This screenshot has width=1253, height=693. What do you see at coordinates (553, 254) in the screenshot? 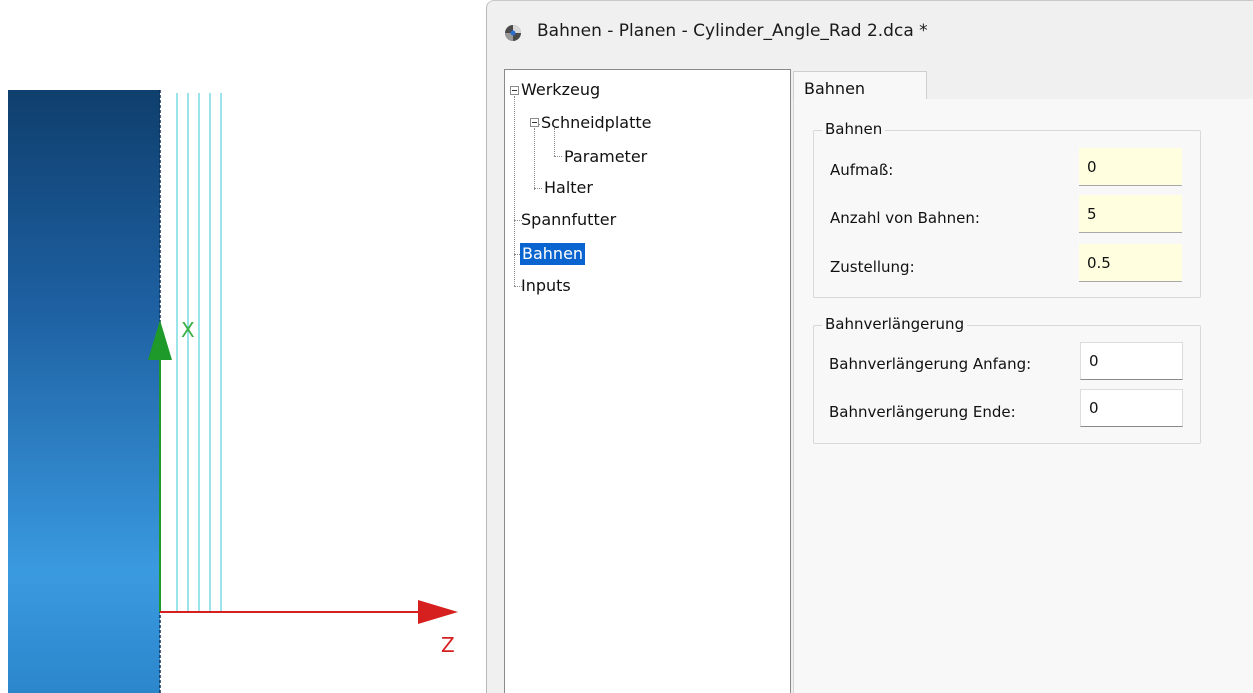
I see `tree-item-bahnen: Bahnen` at bounding box center [553, 254].